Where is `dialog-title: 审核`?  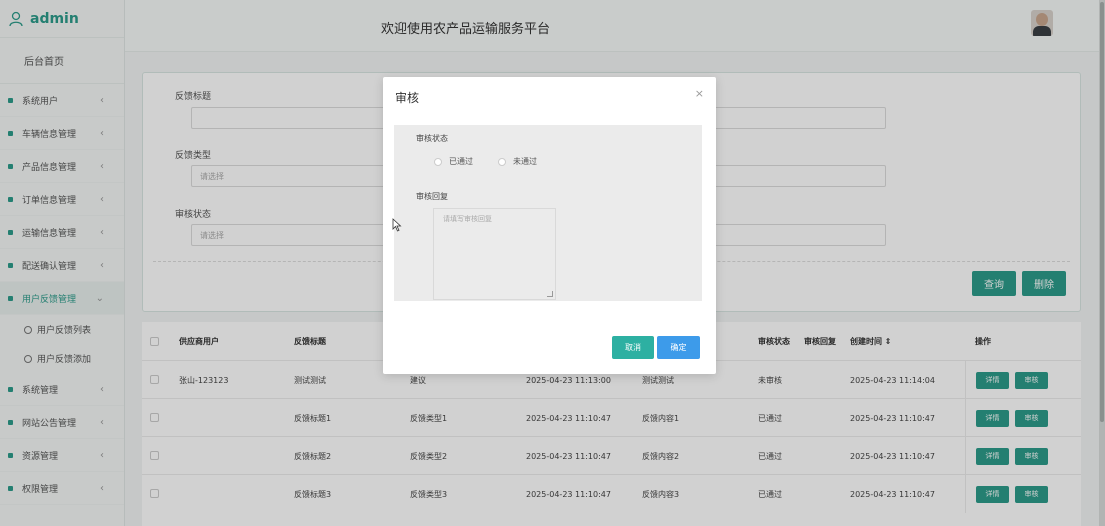 dialog-title: 审核 is located at coordinates (407, 98).